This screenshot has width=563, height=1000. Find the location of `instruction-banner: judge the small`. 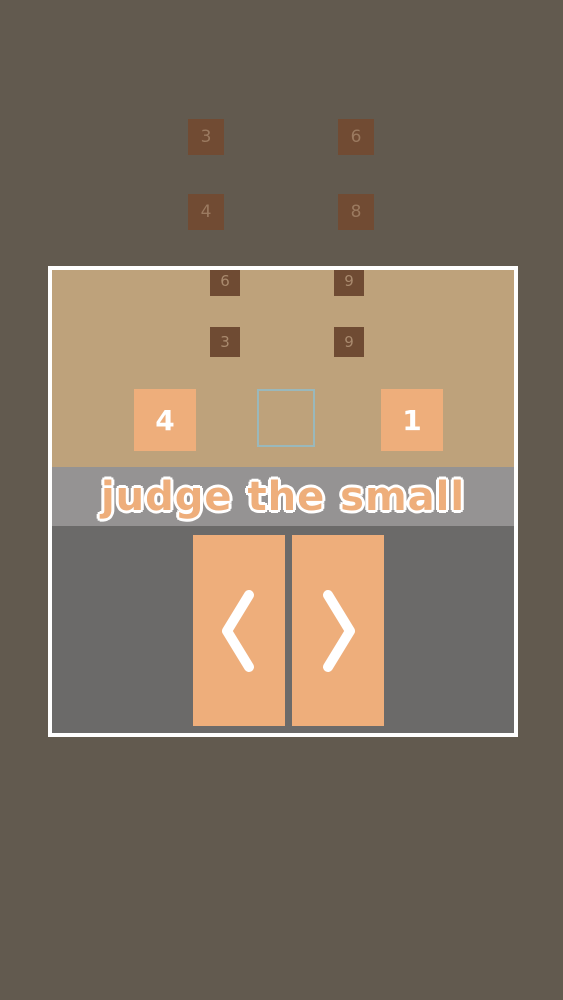

instruction-banner: judge the small is located at coordinates (283, 496).